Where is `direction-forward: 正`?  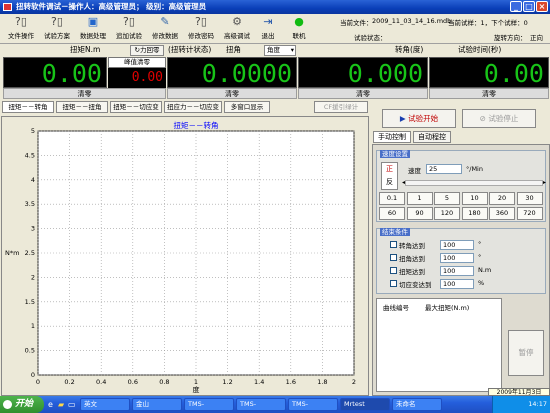 direction-forward: 正 is located at coordinates (389, 169).